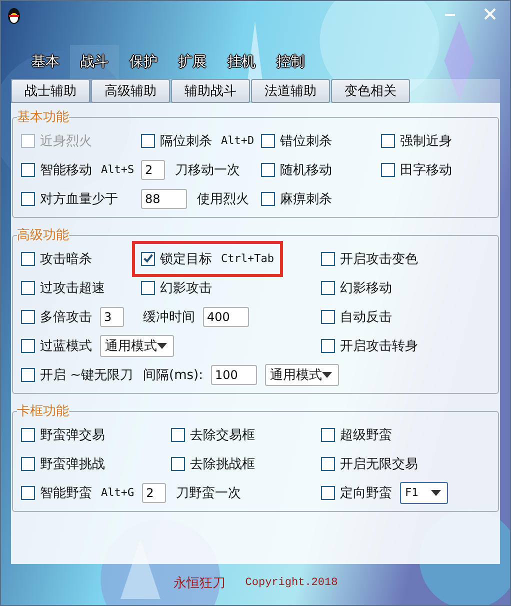  I want to click on tab: 法道辅助, so click(290, 91).